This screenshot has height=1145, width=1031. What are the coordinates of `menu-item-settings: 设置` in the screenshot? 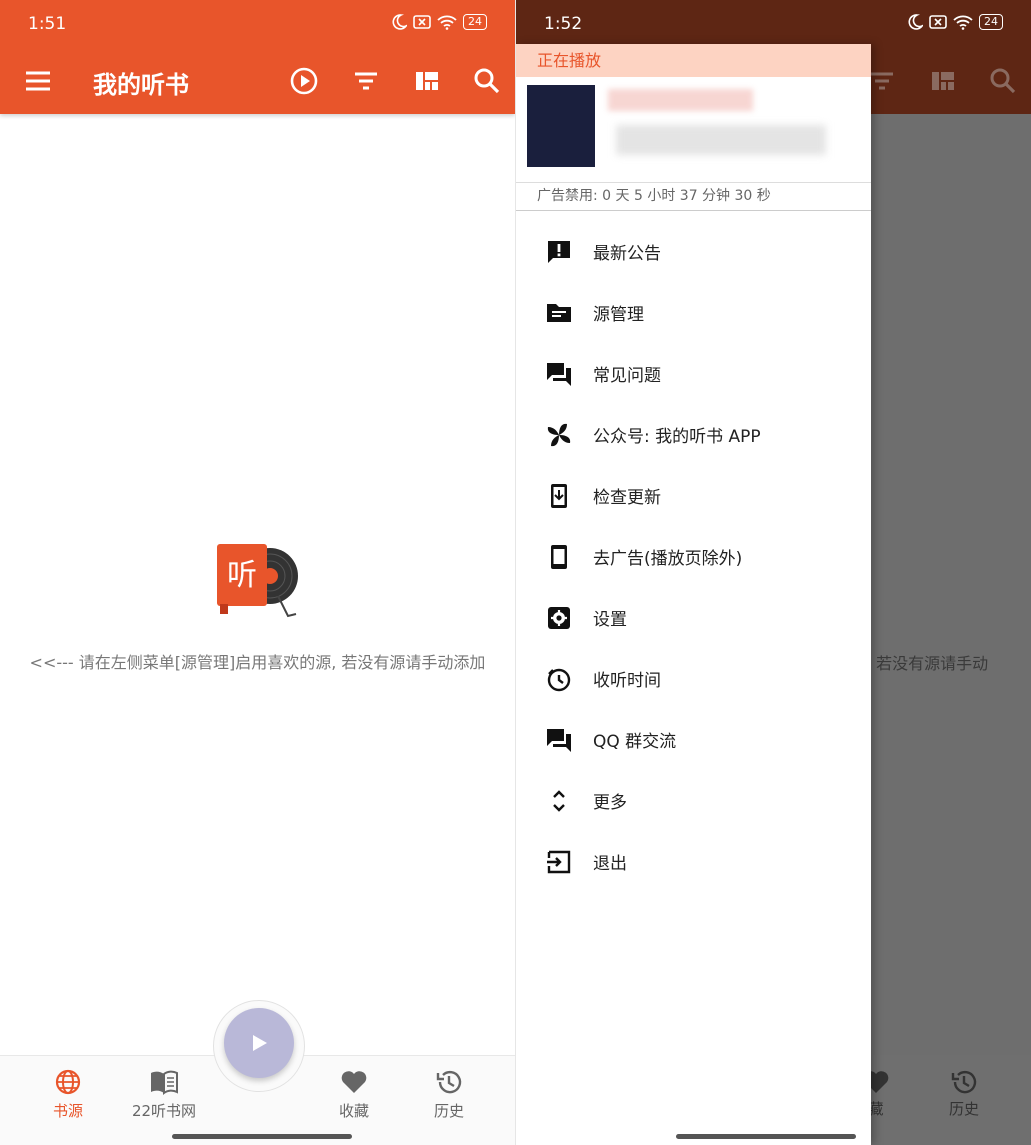 It's located at (693, 617).